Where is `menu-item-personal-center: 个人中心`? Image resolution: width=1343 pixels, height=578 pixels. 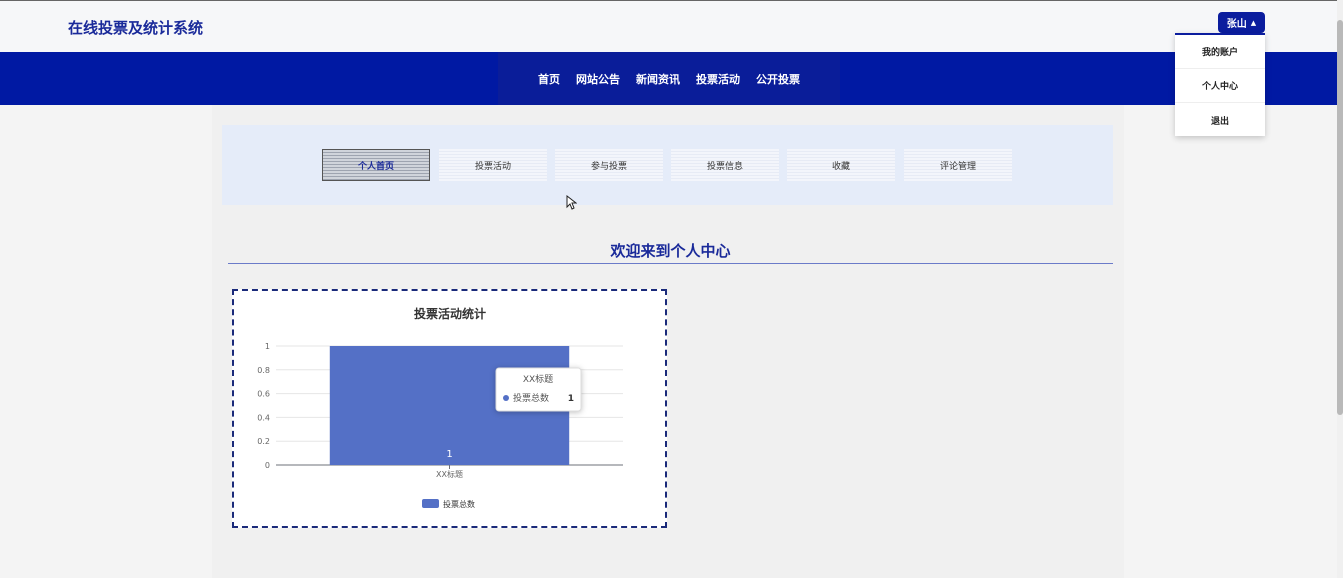 menu-item-personal-center: 个人中心 is located at coordinates (1220, 86).